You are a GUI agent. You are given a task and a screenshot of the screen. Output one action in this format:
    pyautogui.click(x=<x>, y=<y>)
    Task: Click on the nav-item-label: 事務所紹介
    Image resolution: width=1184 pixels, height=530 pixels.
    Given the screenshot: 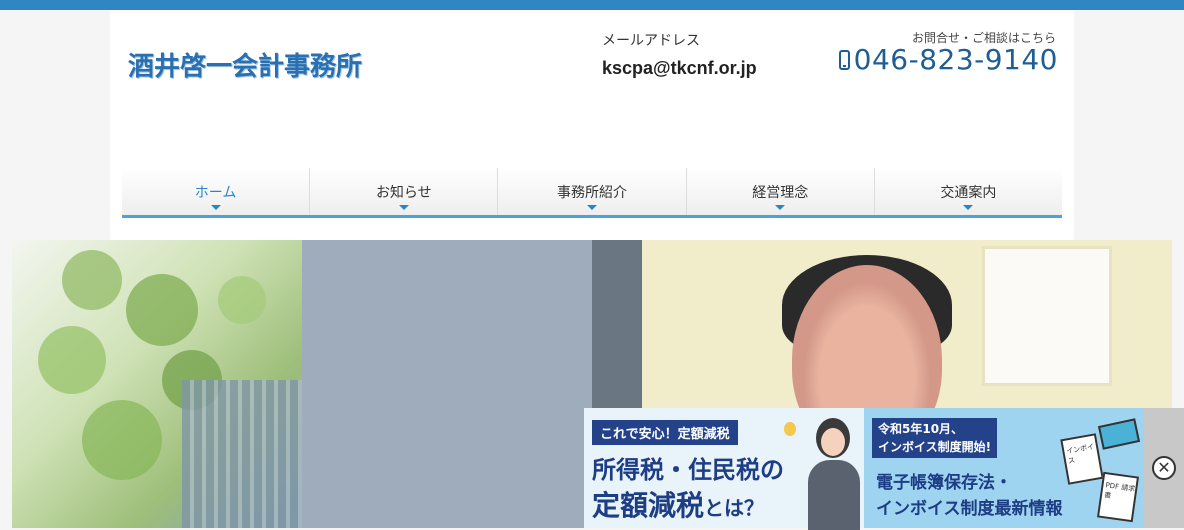 What is the action you would take?
    pyautogui.click(x=592, y=192)
    